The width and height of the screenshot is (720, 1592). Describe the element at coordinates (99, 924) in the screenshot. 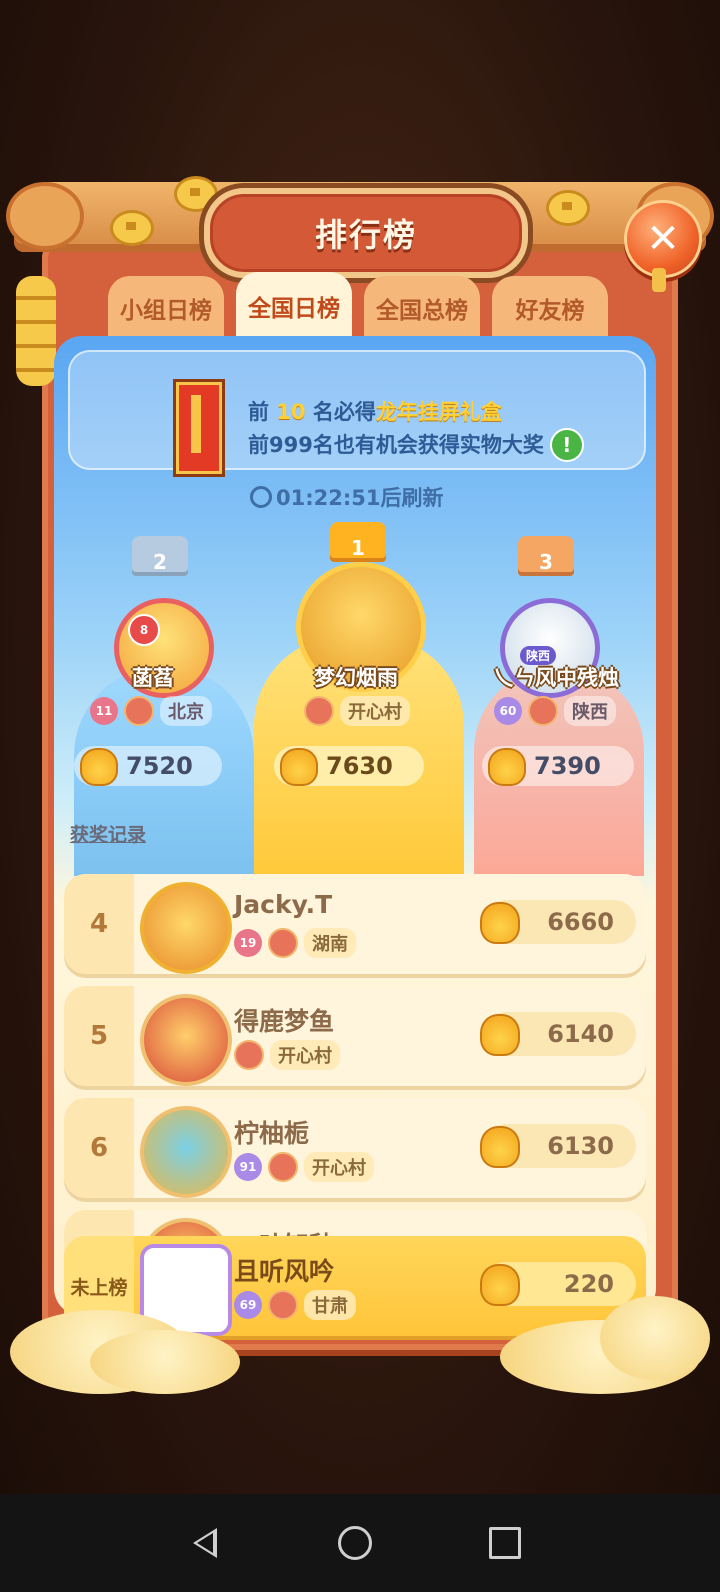

I see `rank-number: 4` at that location.